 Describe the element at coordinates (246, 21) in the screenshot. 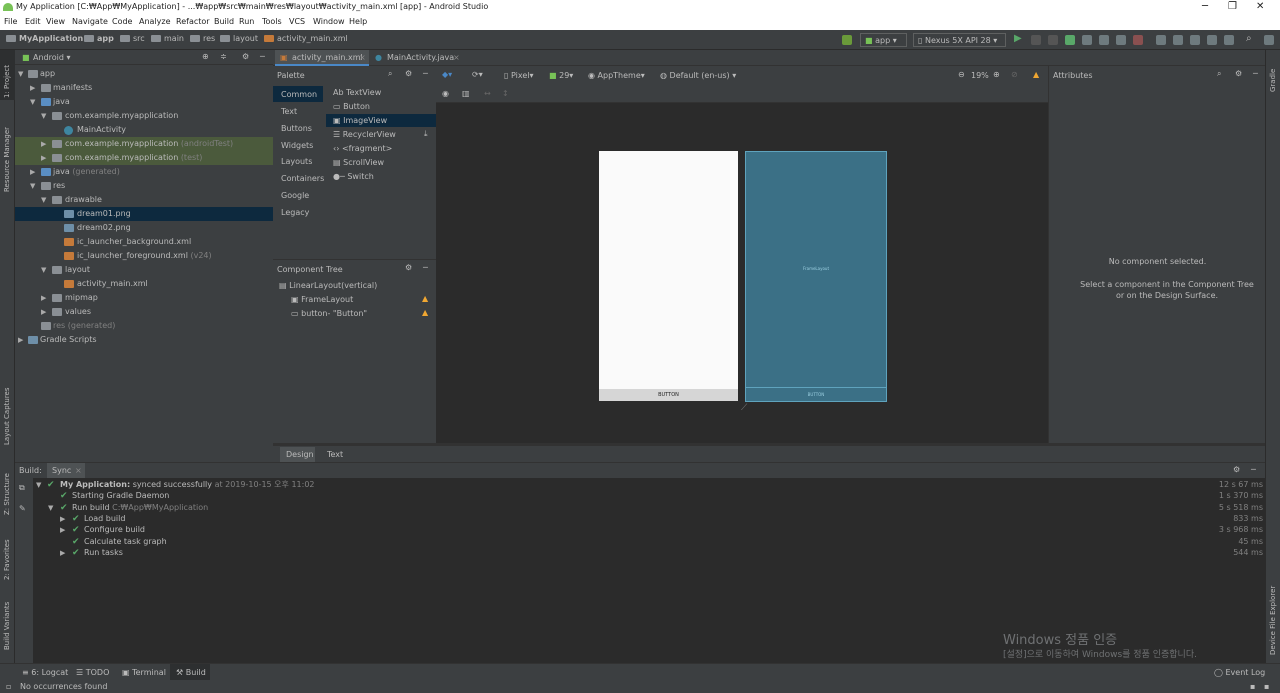

I see `menu-run: Run` at that location.